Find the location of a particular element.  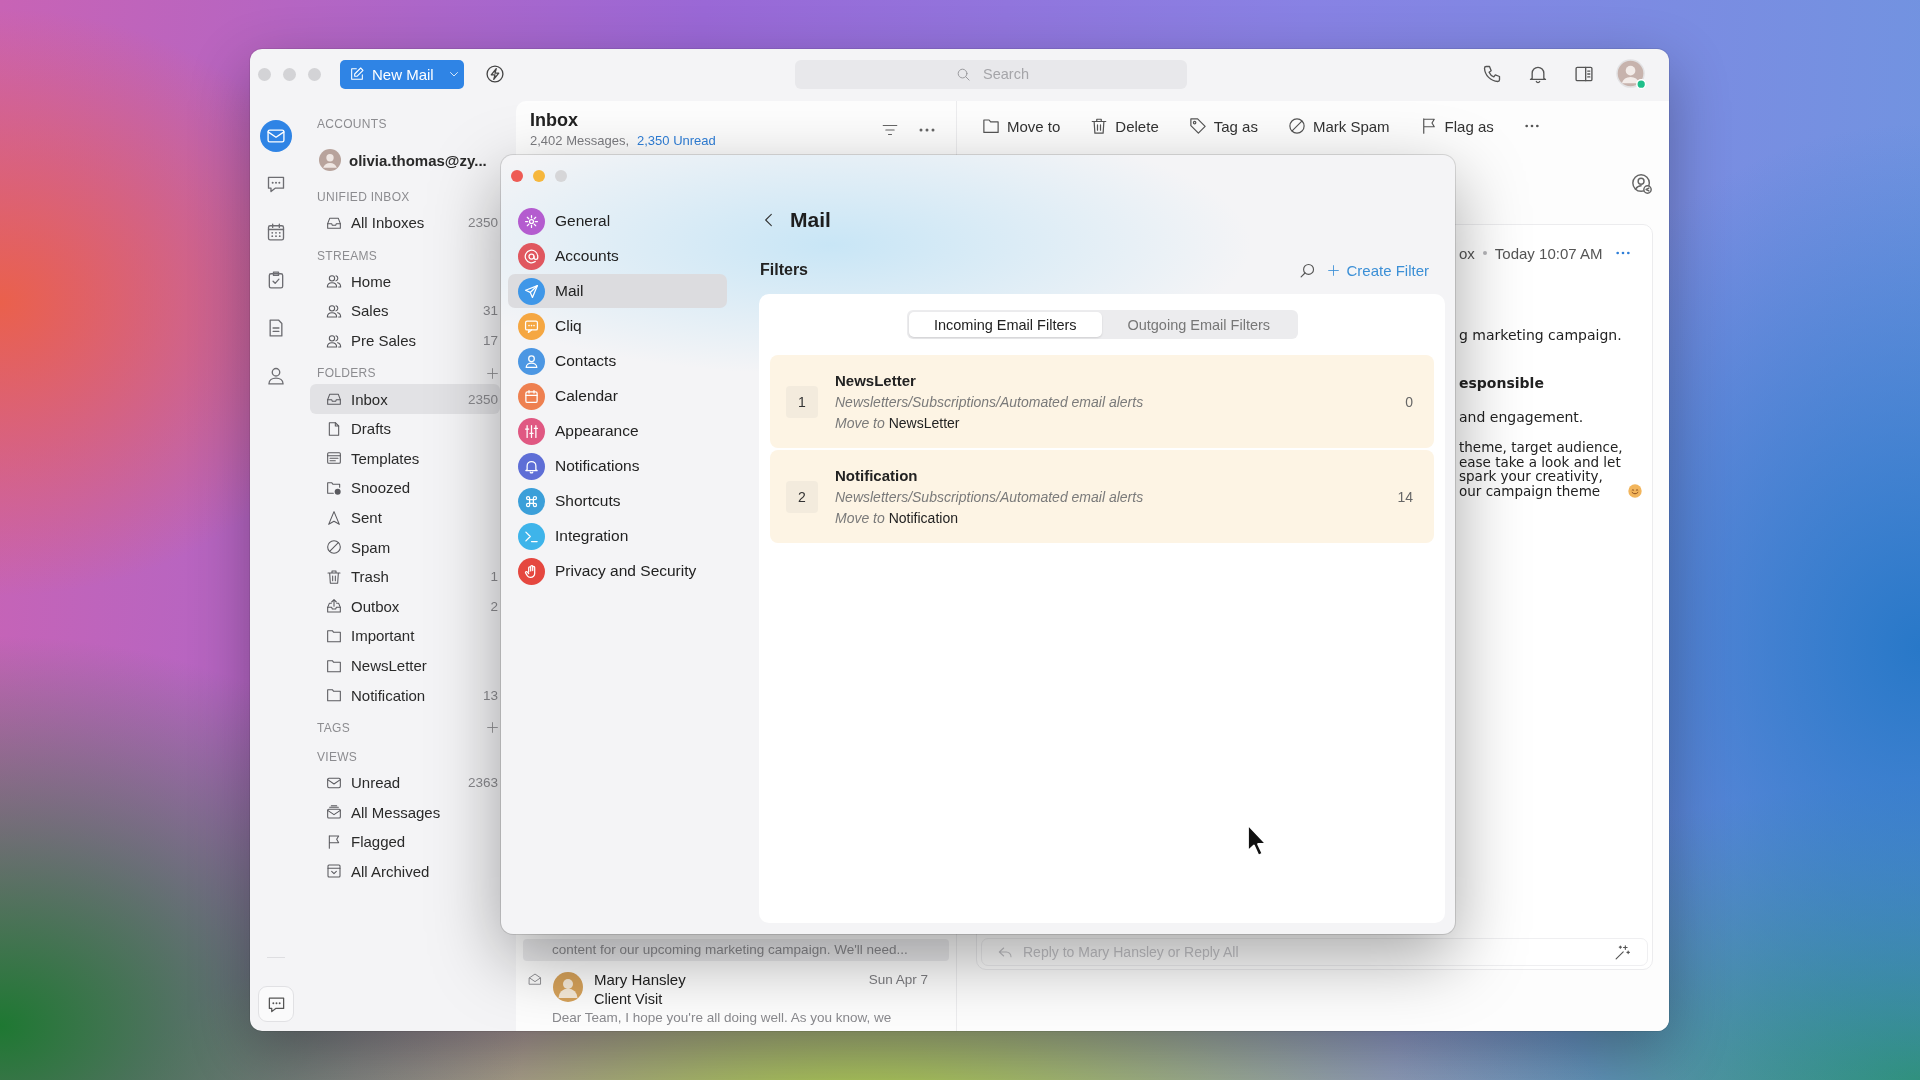

mail-date: Sun Apr 7 is located at coordinates (898, 979).